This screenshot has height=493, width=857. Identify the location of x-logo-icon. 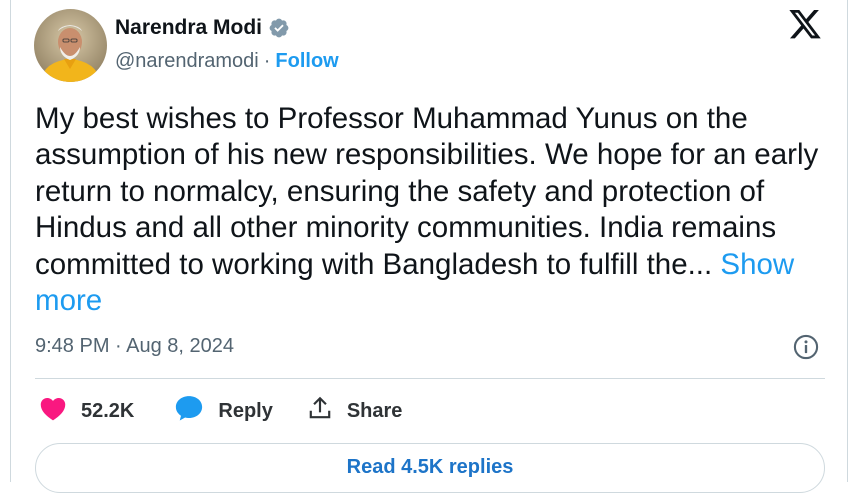
(805, 26).